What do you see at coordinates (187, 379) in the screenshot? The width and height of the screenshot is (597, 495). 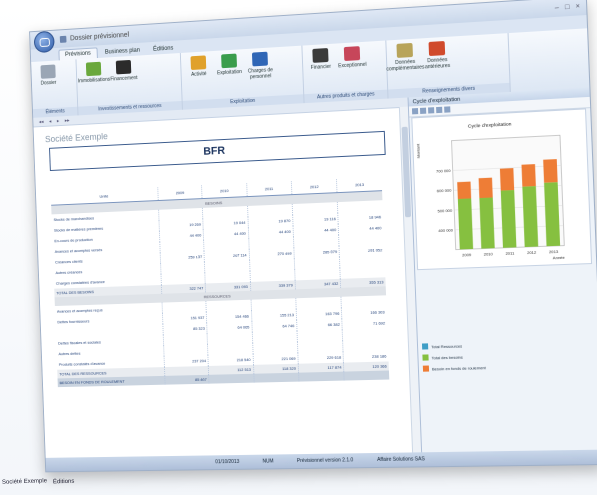 I see `table-cell: 85 467` at bounding box center [187, 379].